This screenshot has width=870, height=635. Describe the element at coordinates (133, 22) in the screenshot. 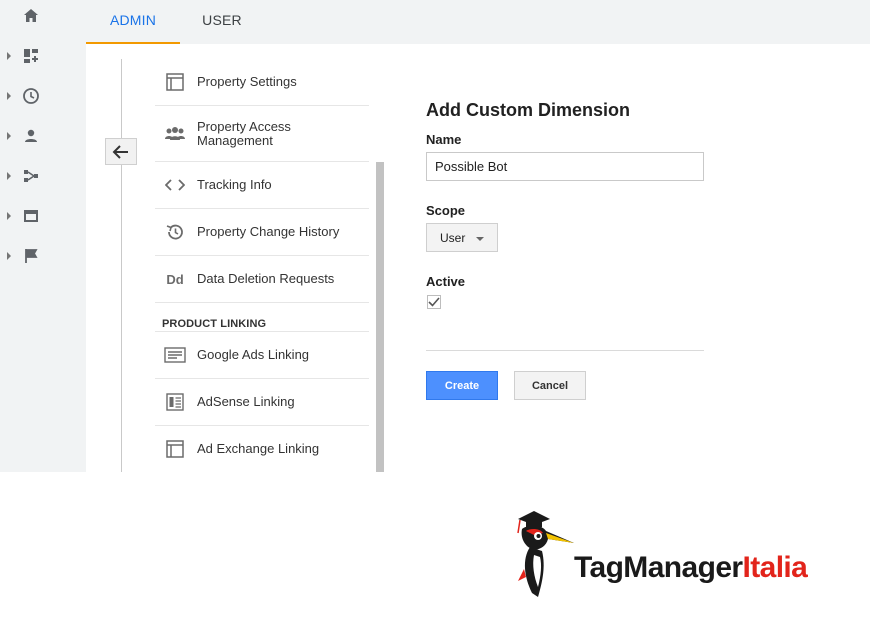

I see `tab-admin: ADMIN` at that location.